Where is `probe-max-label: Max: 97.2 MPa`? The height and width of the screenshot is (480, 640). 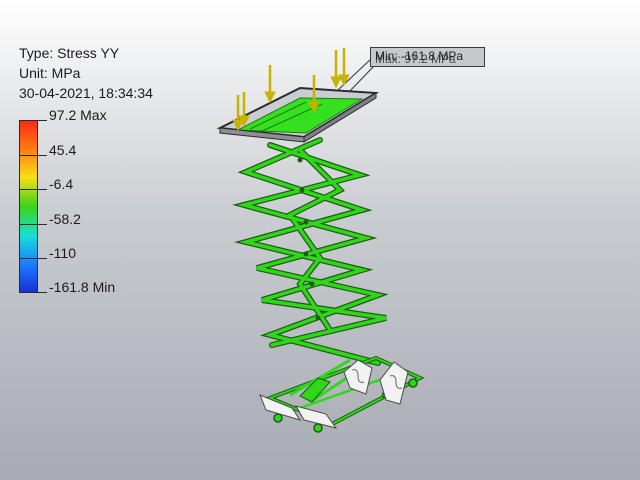 probe-max-label: Max: 97.2 MPa is located at coordinates (415, 59).